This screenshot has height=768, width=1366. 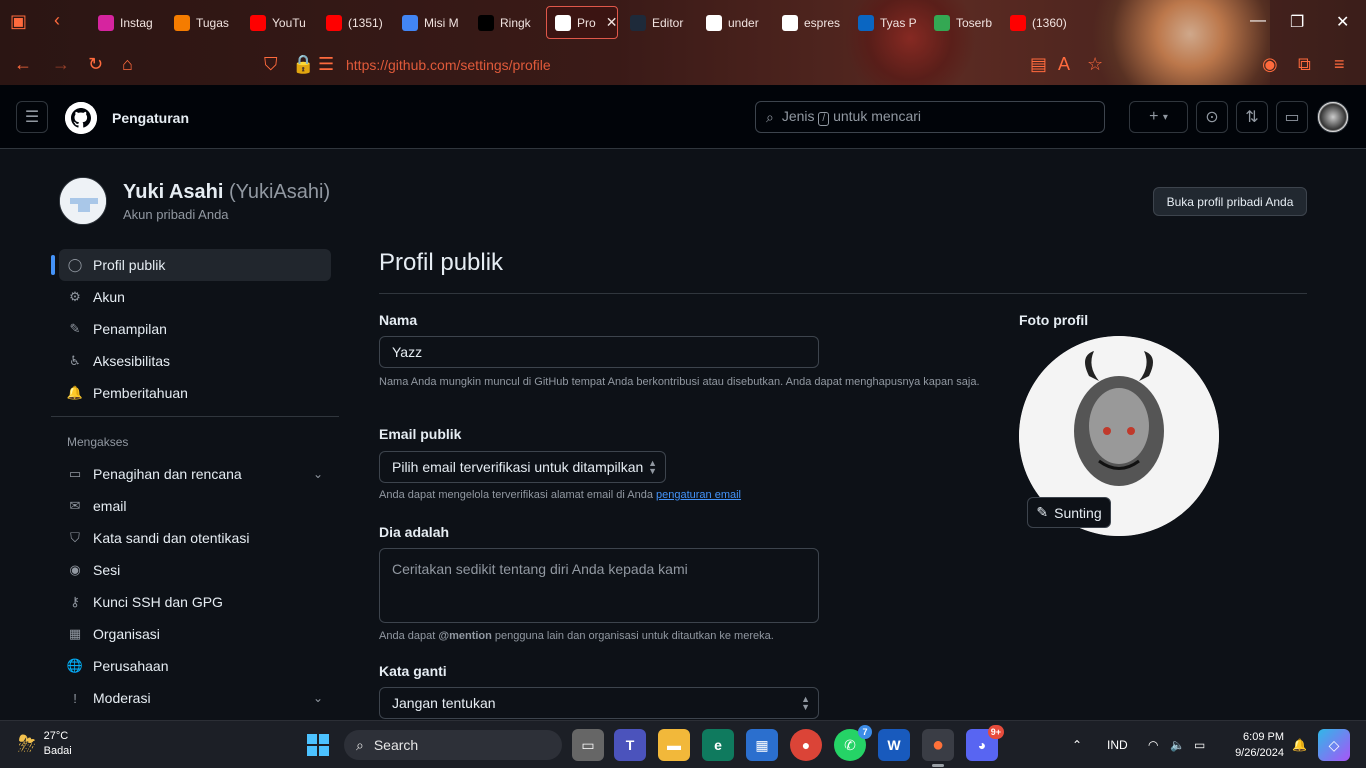 I want to click on file-explorer-icon: ▬, so click(x=674, y=745).